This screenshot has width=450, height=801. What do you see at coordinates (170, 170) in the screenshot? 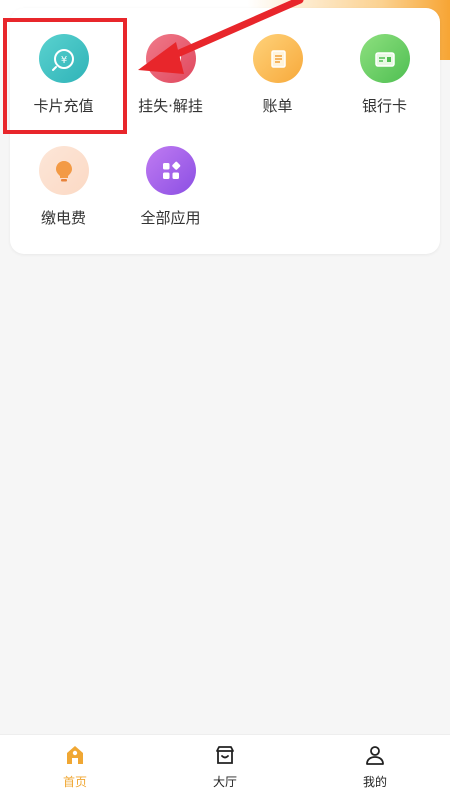
I see `all-apps-grid-icon` at bounding box center [170, 170].